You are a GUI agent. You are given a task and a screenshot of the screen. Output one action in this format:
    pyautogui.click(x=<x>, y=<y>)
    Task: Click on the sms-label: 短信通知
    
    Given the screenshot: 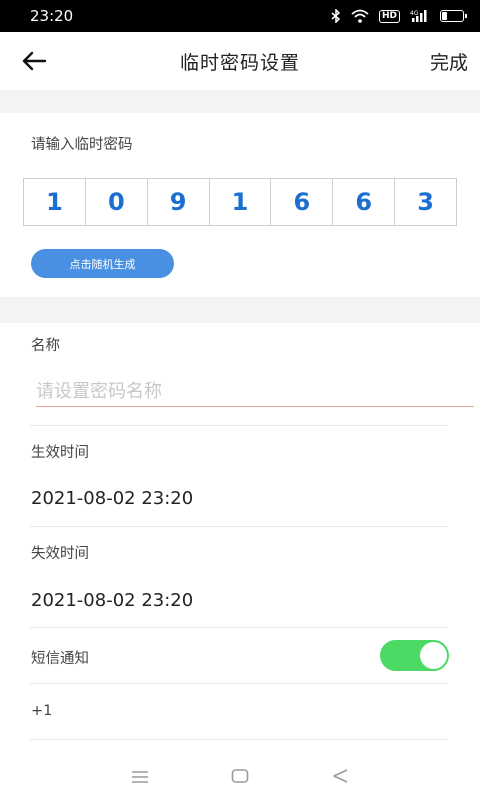 What is the action you would take?
    pyautogui.click(x=60, y=659)
    